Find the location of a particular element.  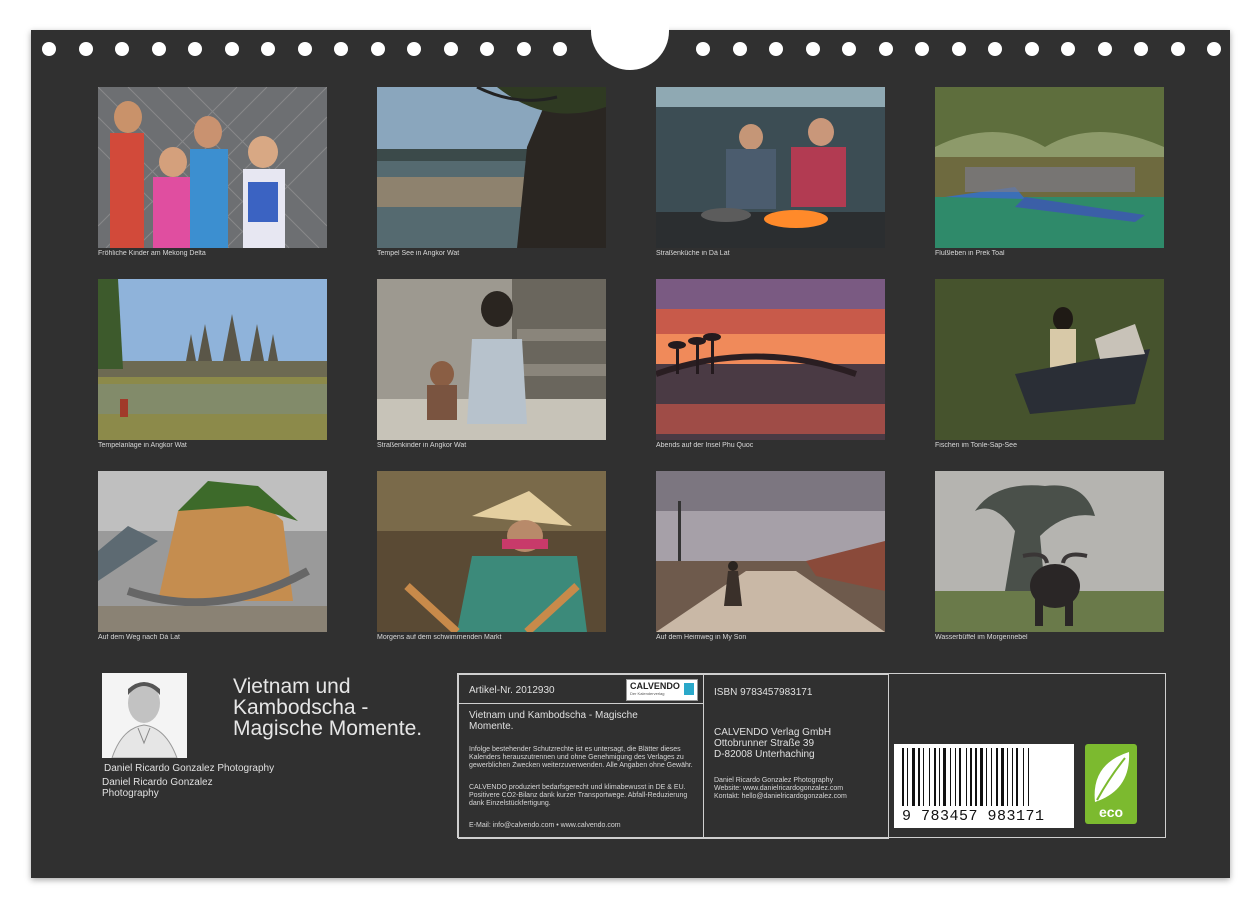

contact-website: Website: www.danielricardogonzalez.com is located at coordinates (779, 788).